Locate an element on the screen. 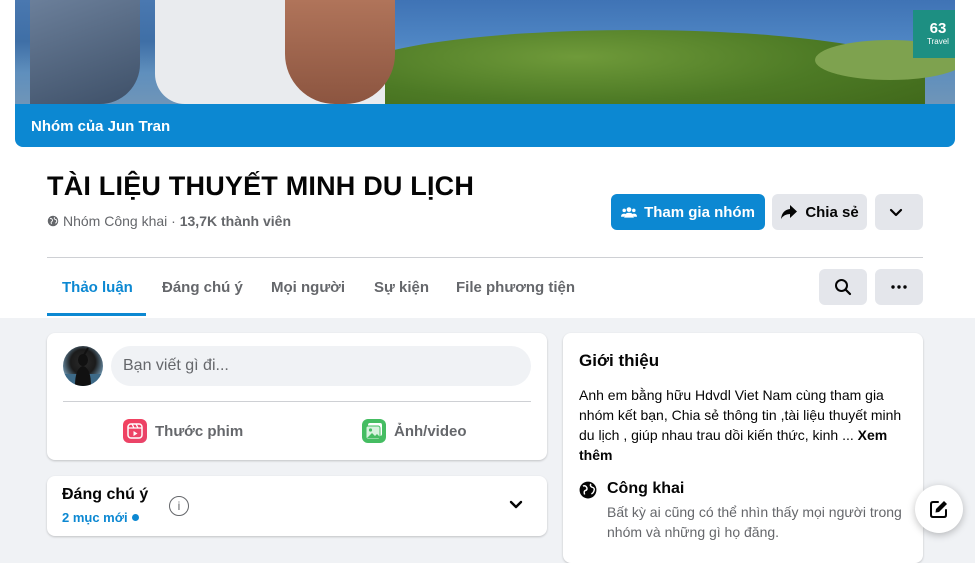  featured-new-count: 2 mục mới is located at coordinates (100, 517).